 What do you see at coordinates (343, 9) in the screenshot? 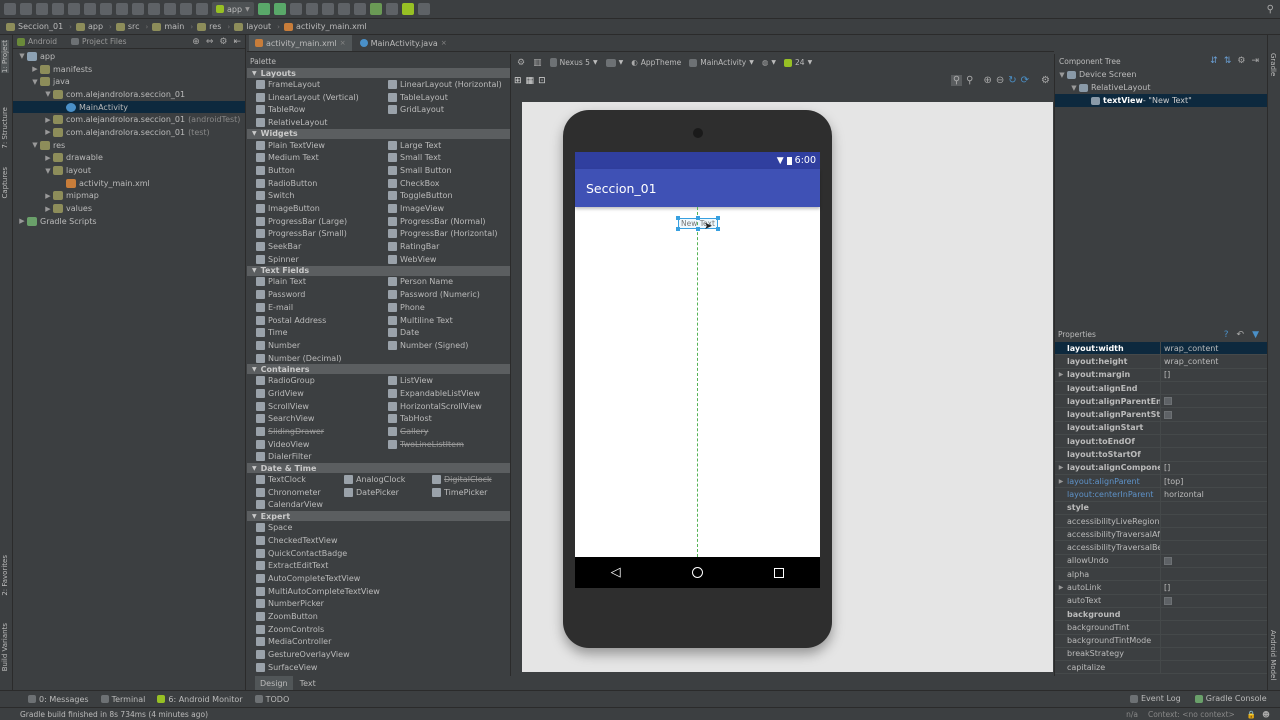
I see `settings-icon` at bounding box center [343, 9].